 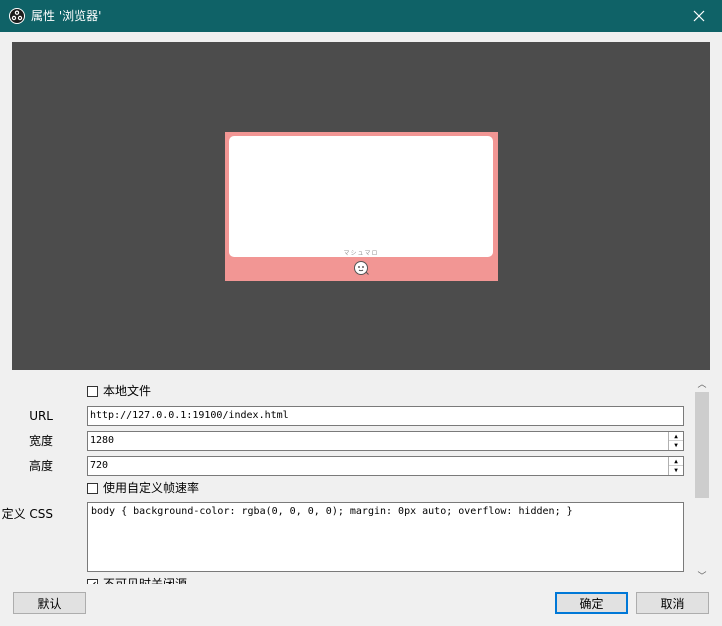 What do you see at coordinates (92, 391) in the screenshot?
I see `local-file-checkbox` at bounding box center [92, 391].